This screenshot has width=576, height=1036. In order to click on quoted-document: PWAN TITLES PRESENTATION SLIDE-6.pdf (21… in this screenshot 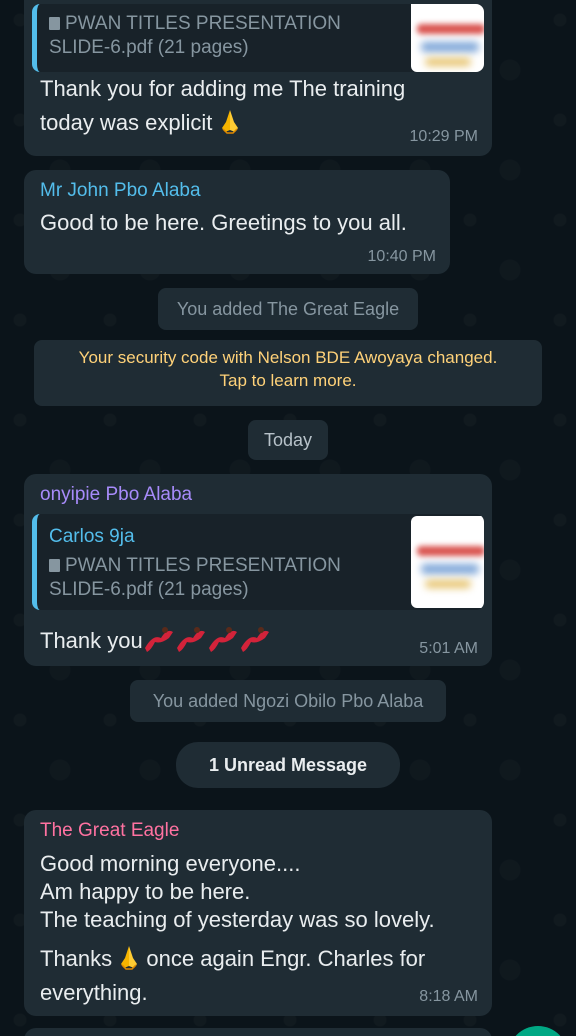, I will do `click(258, 38)`.